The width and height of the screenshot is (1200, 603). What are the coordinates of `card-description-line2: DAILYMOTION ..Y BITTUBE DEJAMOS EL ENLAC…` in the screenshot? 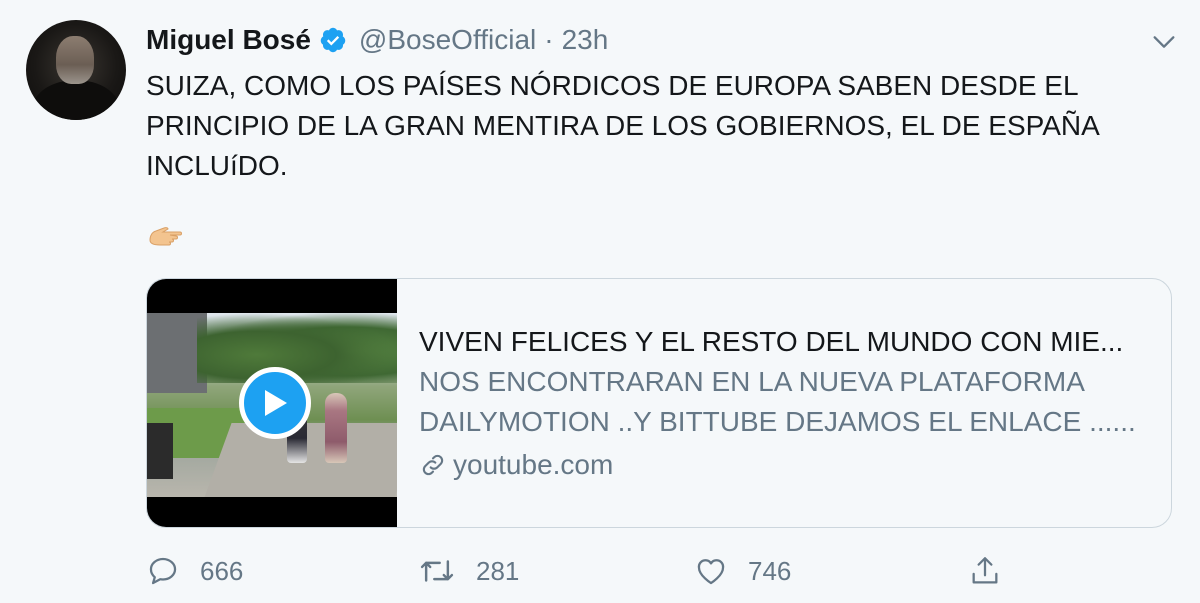 It's located at (777, 421).